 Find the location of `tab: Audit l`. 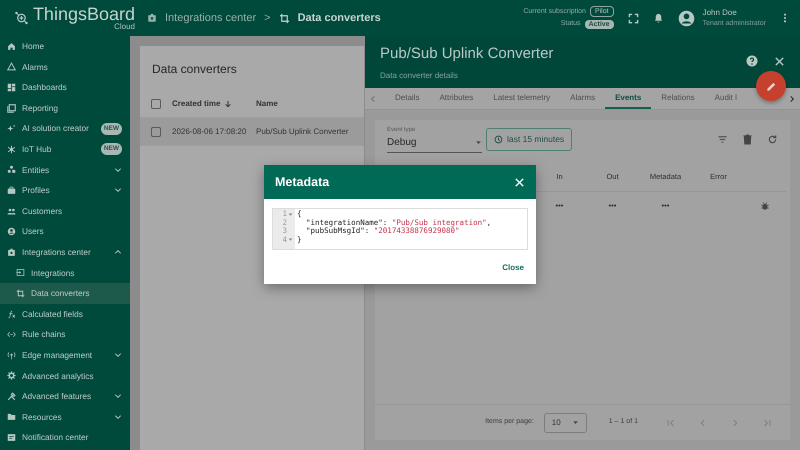

tab: Audit l is located at coordinates (725, 98).